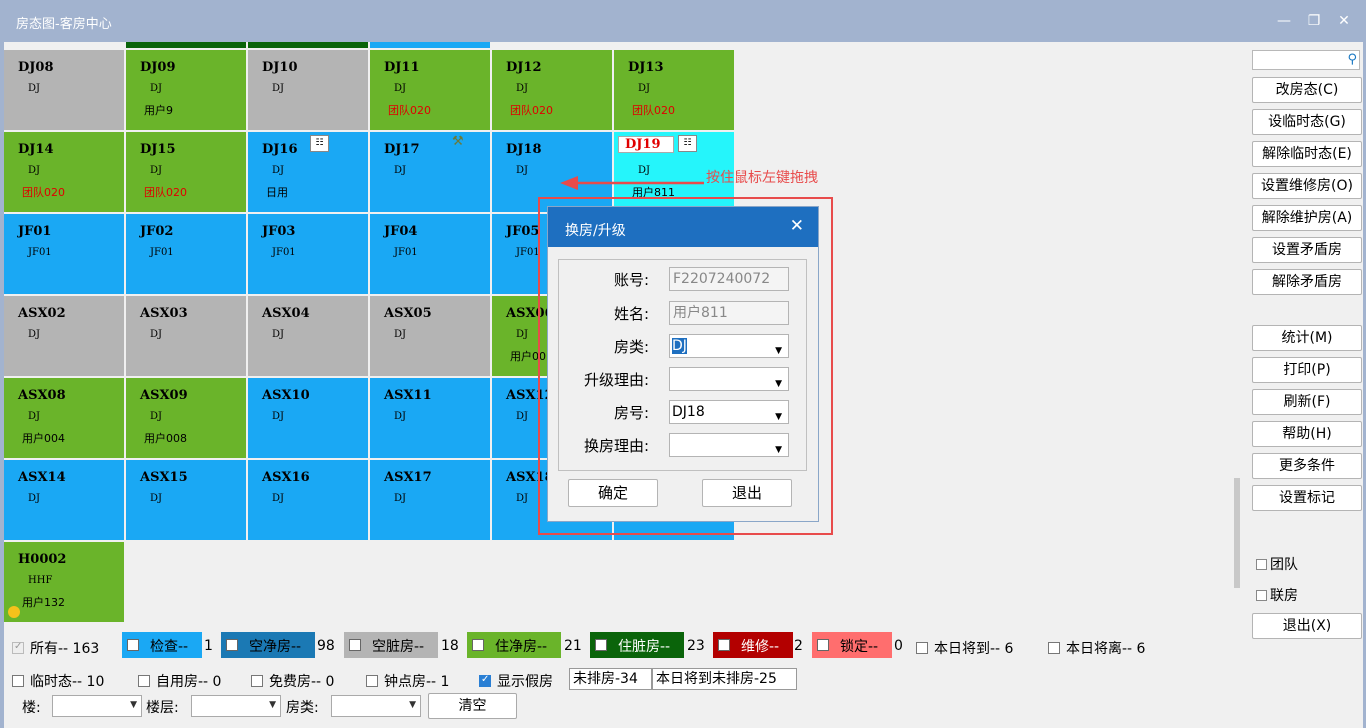 This screenshot has height=728, width=1366. What do you see at coordinates (400, 498) in the screenshot?
I see `room-type: DJ` at bounding box center [400, 498].